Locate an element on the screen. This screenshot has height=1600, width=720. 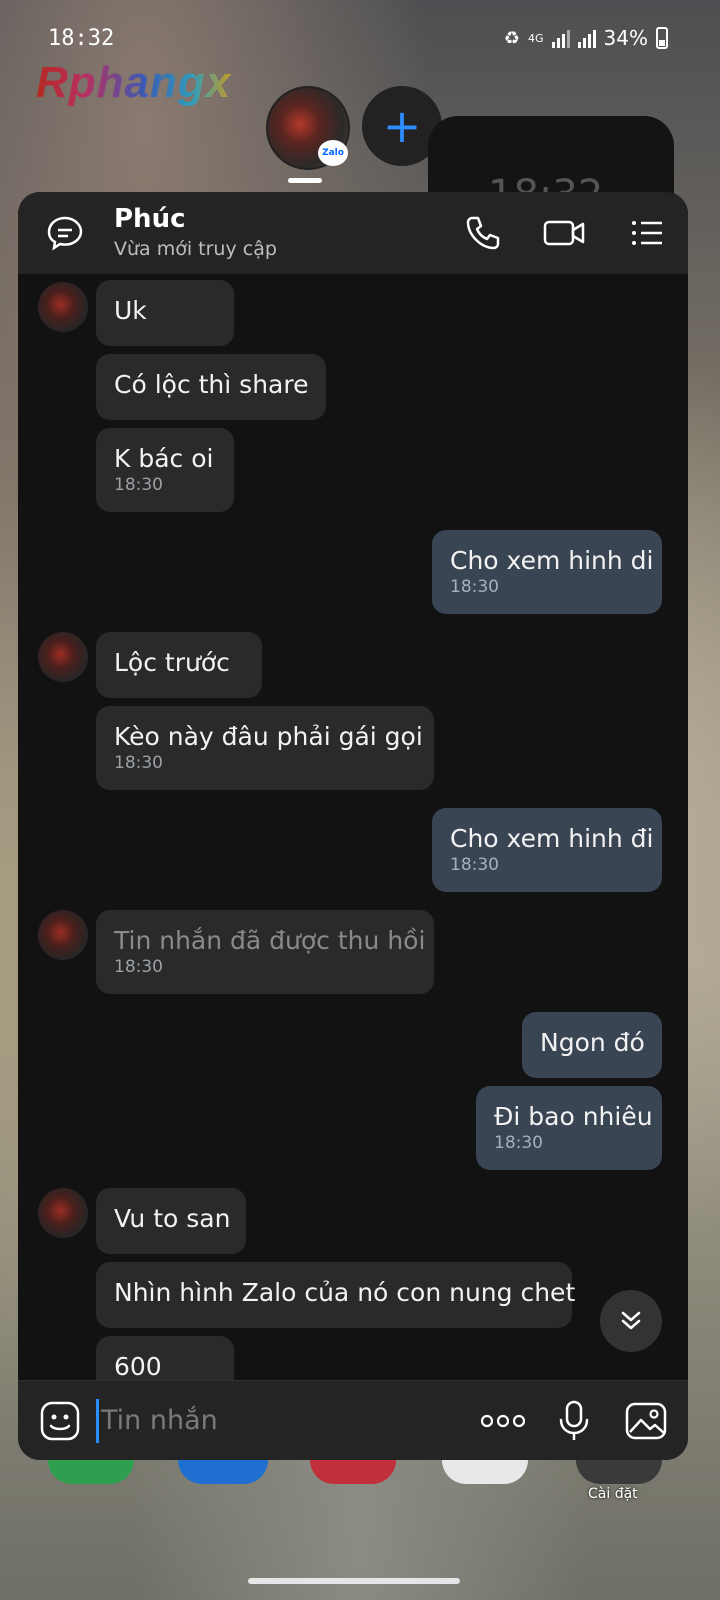
phone-call-icon is located at coordinates (483, 233).